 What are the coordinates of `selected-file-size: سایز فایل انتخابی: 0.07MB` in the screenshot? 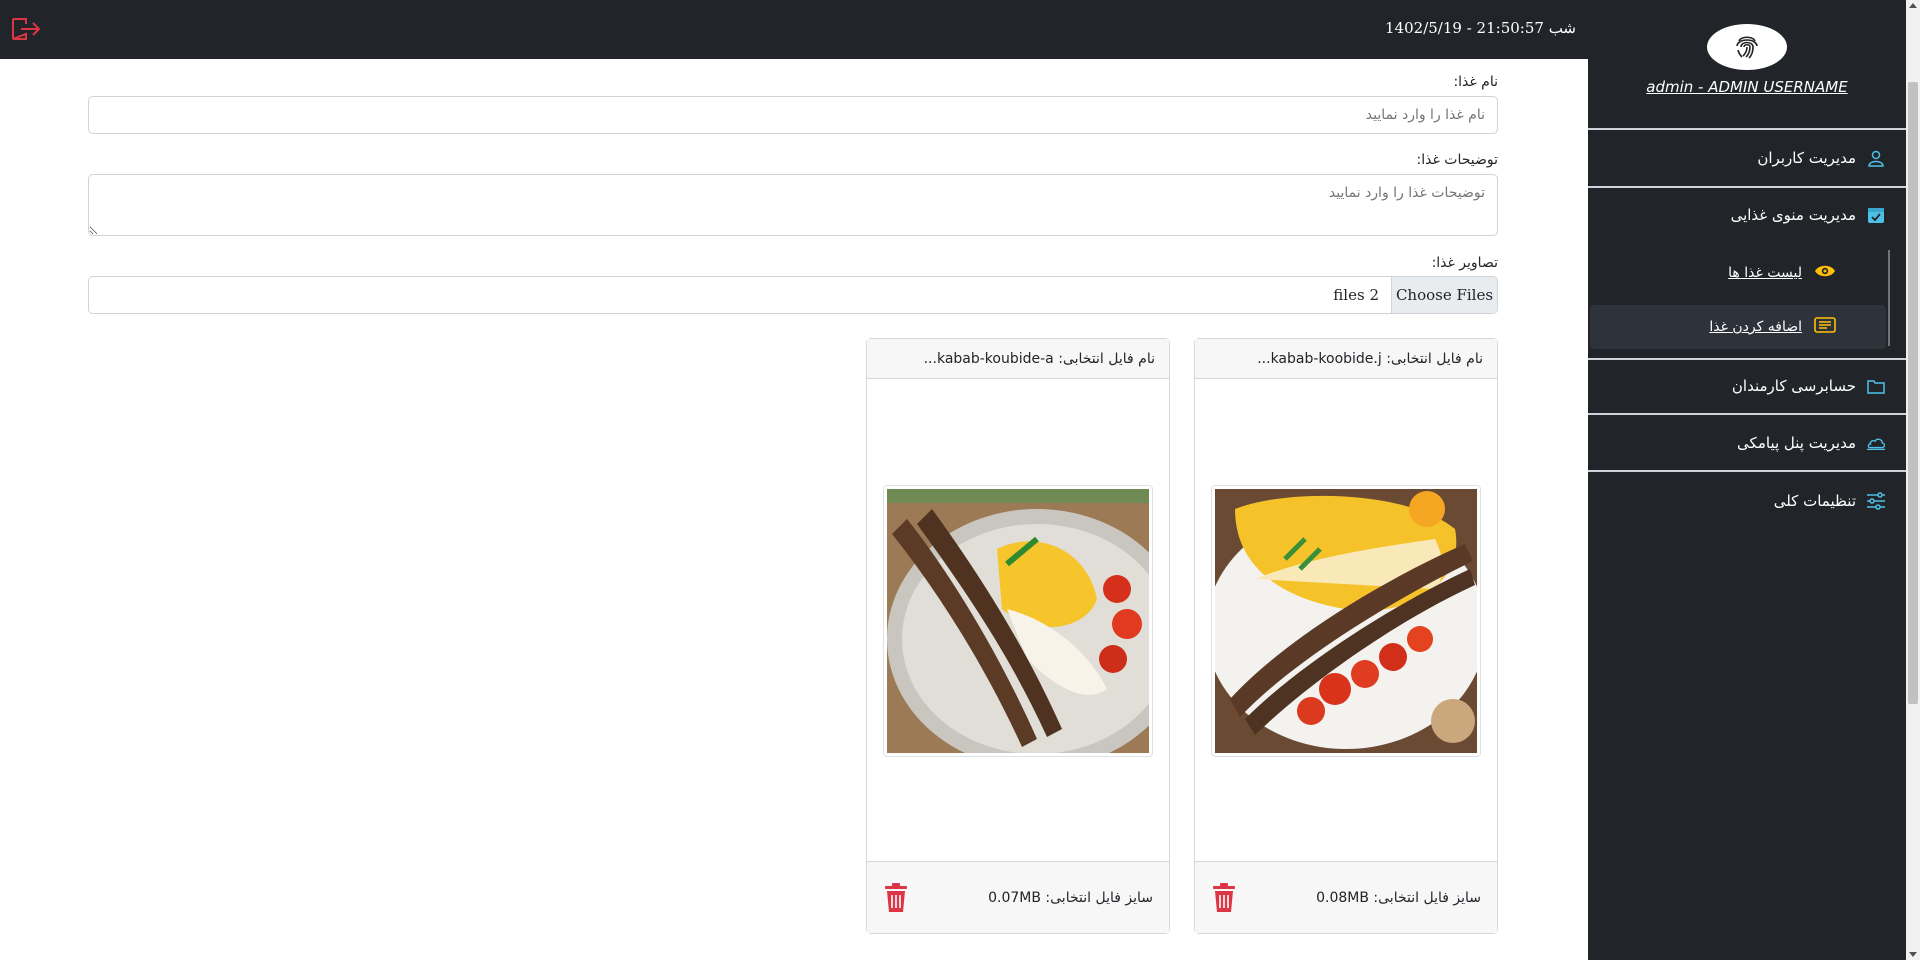 It's located at (1070, 897).